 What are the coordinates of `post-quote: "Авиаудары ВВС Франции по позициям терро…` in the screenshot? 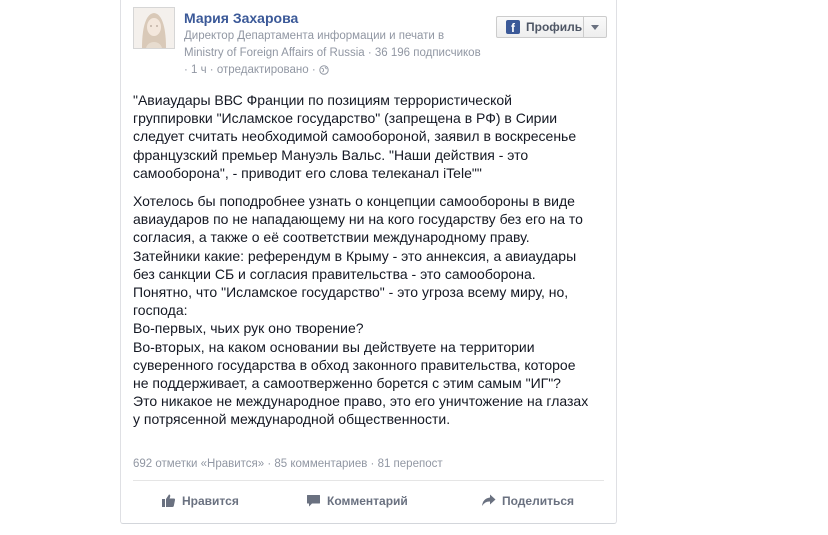 It's located at (368, 136).